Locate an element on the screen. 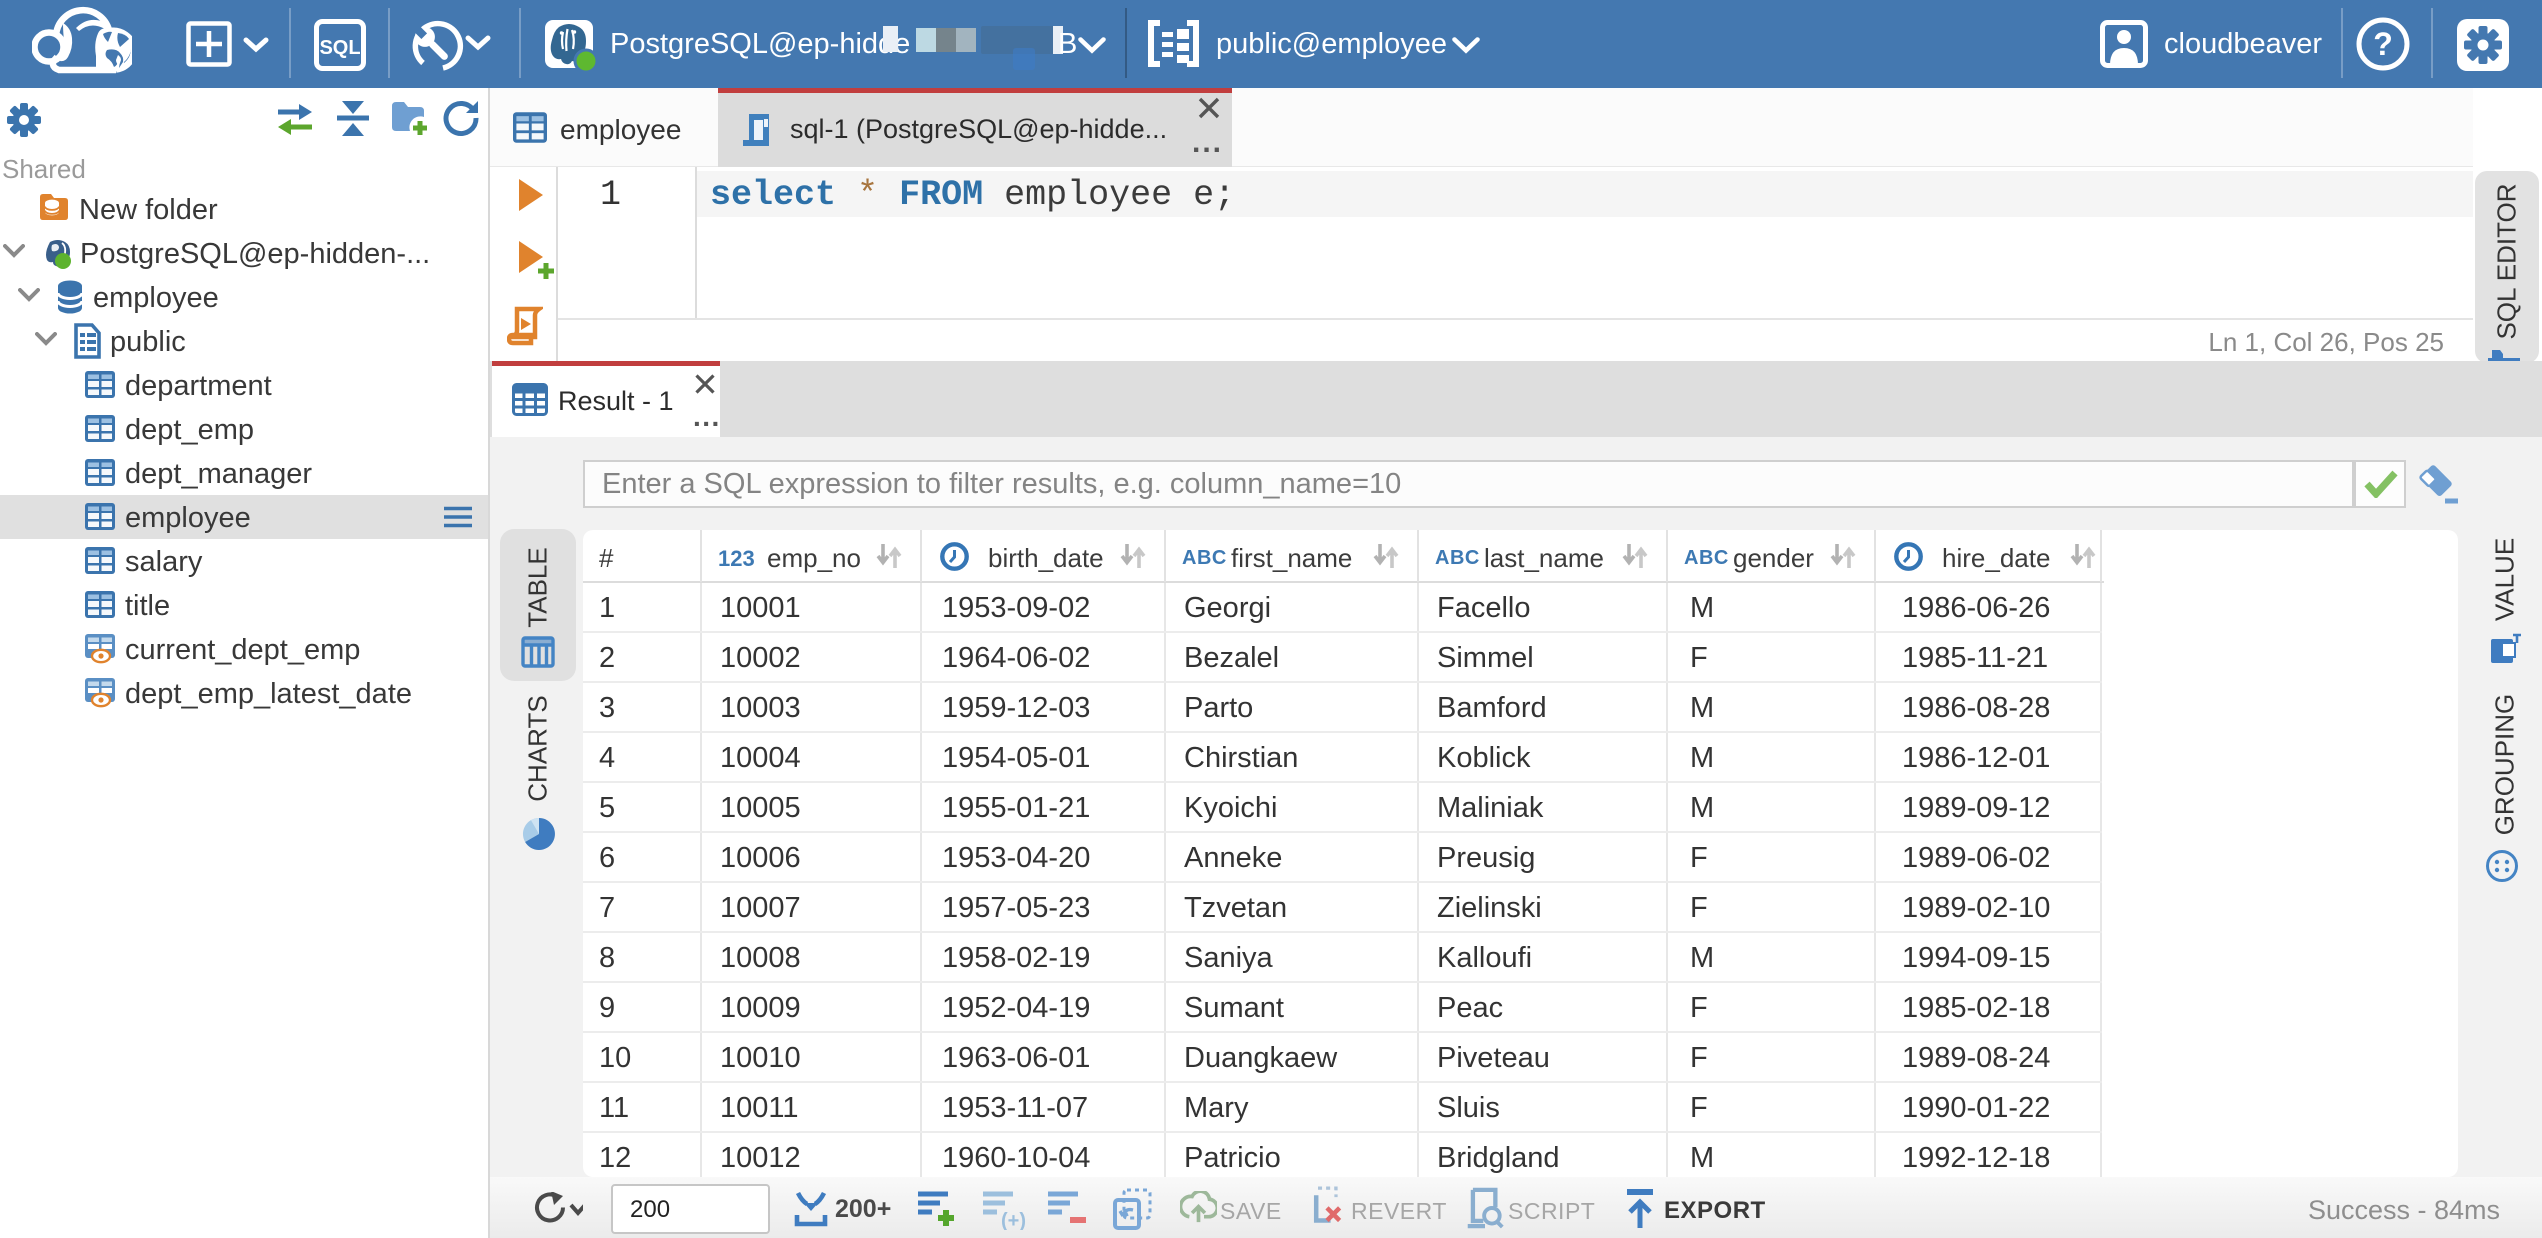 This screenshot has width=2542, height=1238. svg-text: SQL is located at coordinates (339, 48).